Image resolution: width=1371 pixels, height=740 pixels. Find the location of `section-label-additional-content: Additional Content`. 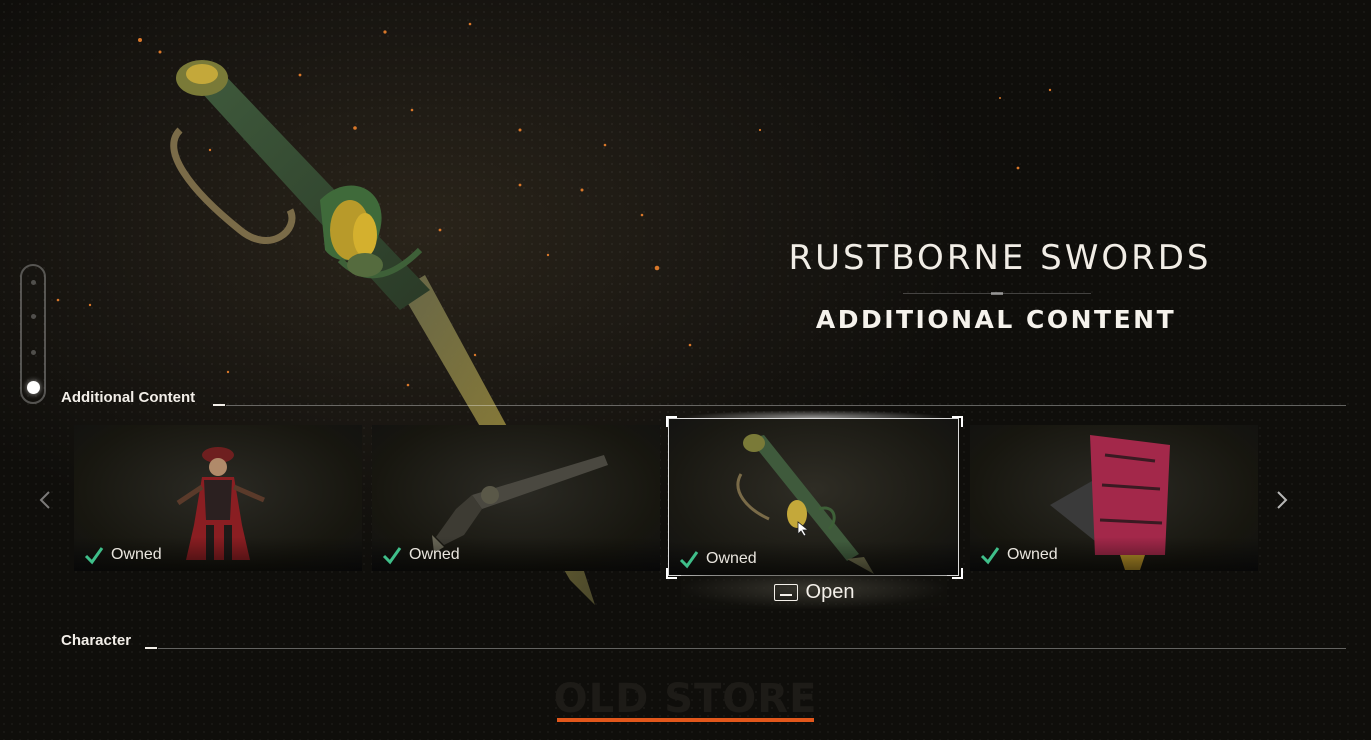

section-label-additional-content: Additional Content is located at coordinates (128, 397).